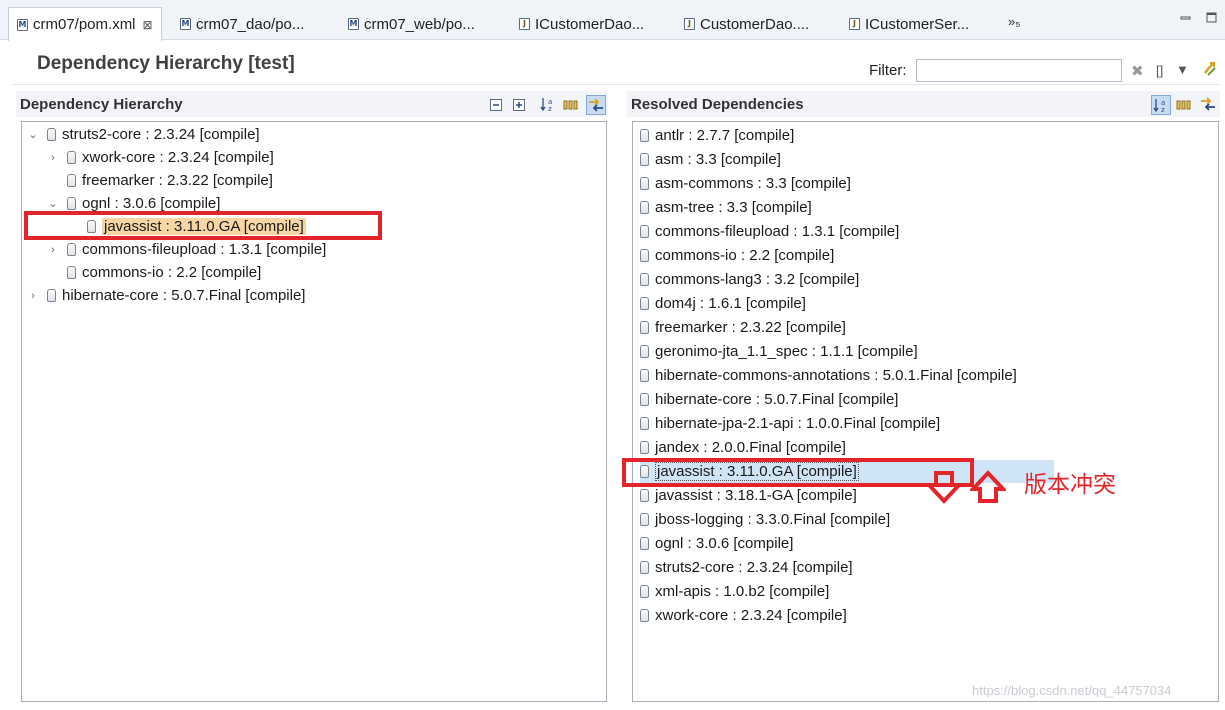 The height and width of the screenshot is (710, 1225). What do you see at coordinates (777, 231) in the screenshot?
I see `dependency-label: commons-fileupload : 1.3.1 [compile]` at bounding box center [777, 231].